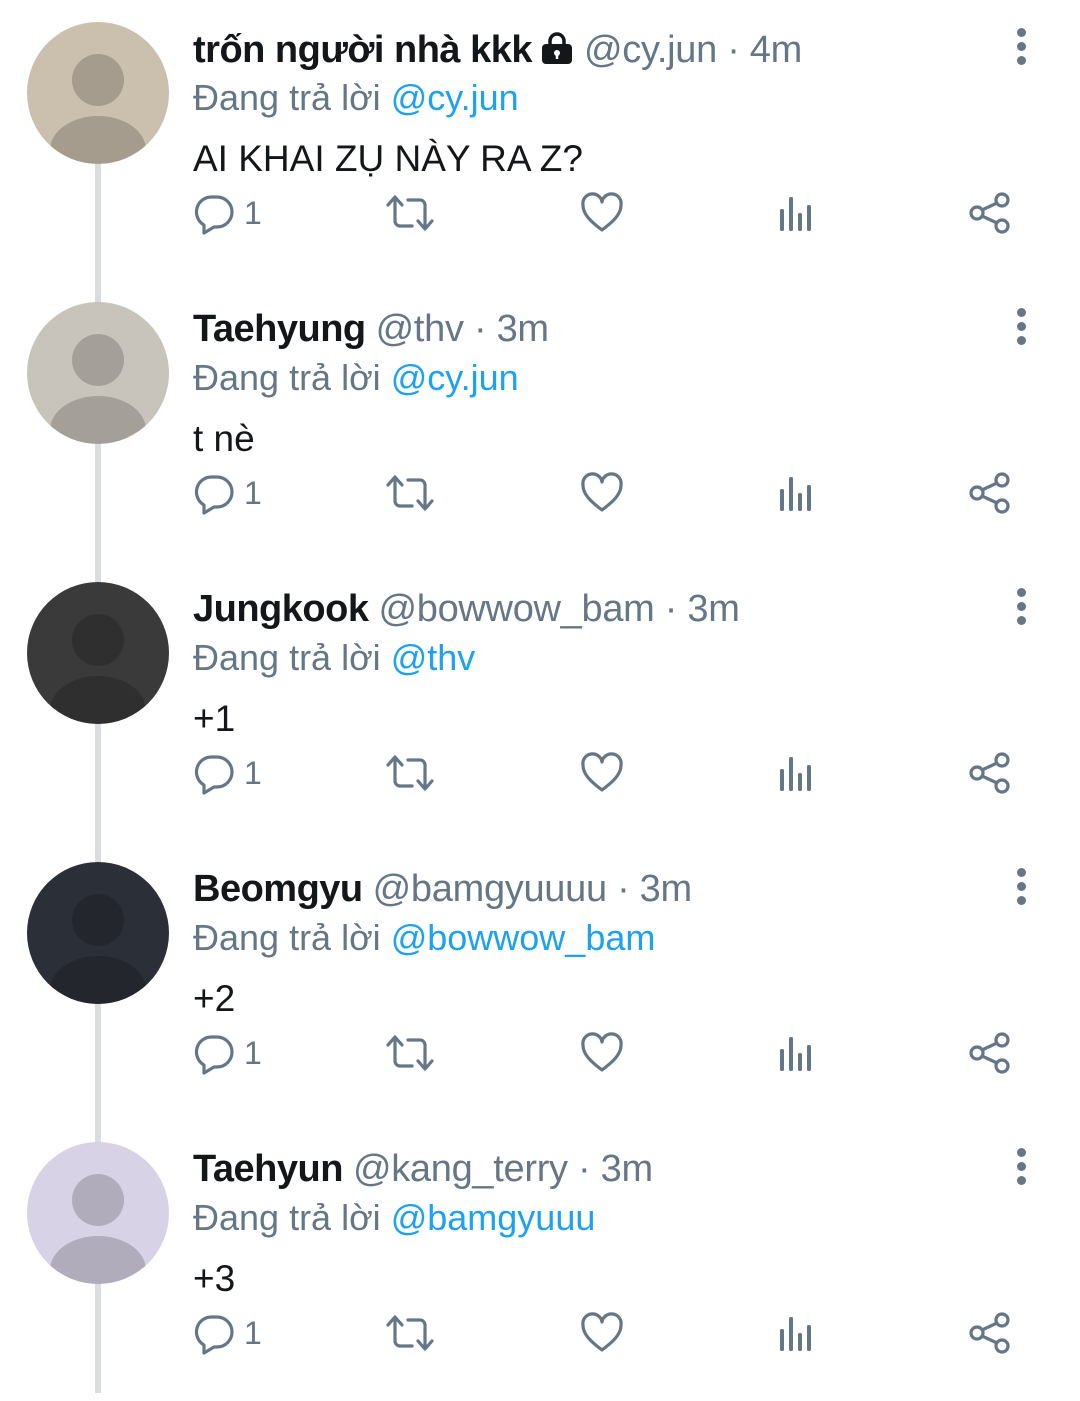 The image size is (1080, 1401). Describe the element at coordinates (279, 329) in the screenshot. I see `display-name: Taehyung` at that location.